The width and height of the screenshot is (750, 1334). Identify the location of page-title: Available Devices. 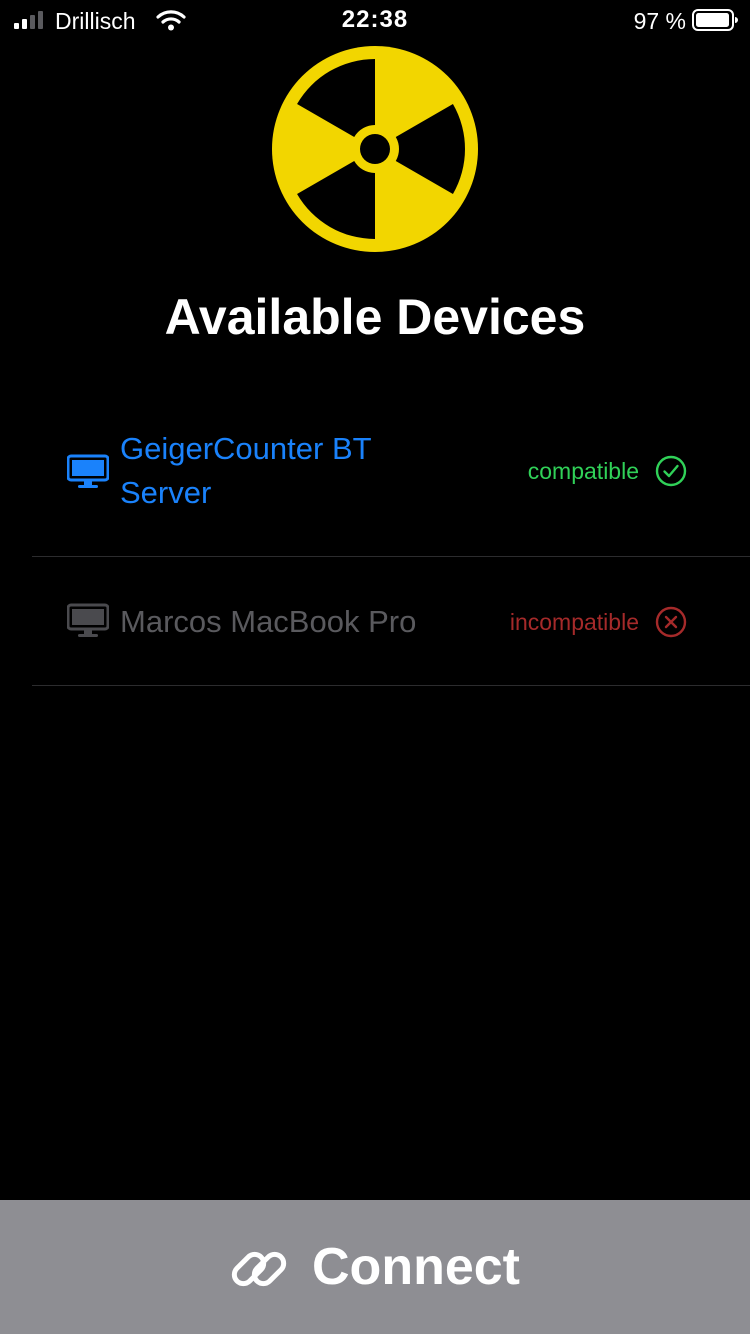
(375, 317).